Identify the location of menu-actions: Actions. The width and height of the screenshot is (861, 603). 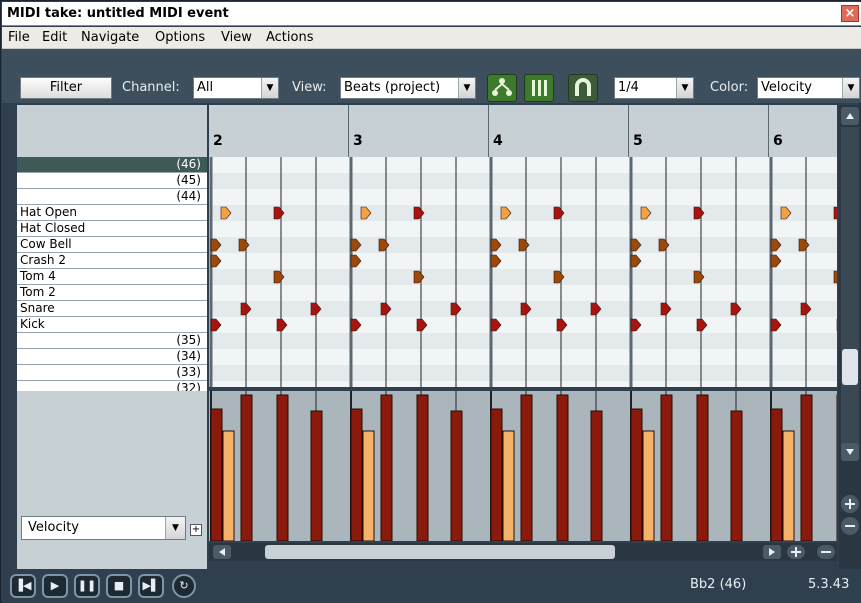
(290, 37).